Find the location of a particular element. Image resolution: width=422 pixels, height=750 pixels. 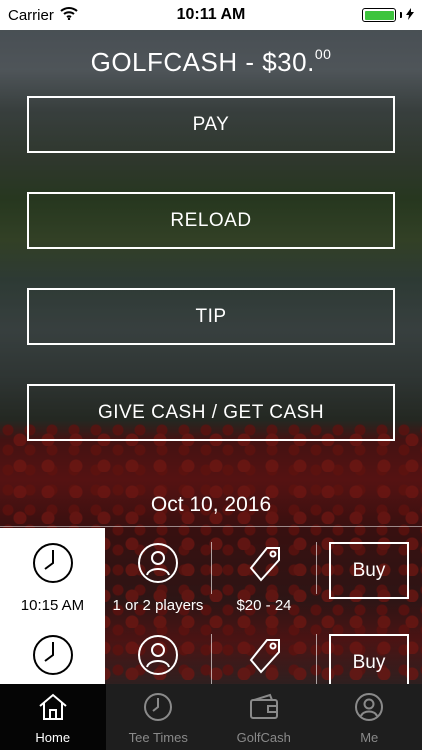

tab-me: Me is located at coordinates (369, 717).